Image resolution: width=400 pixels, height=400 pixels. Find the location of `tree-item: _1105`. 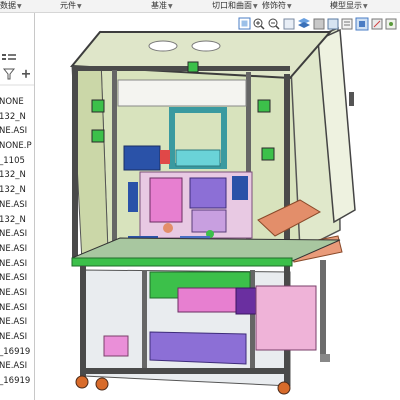

tree-item: _1105 is located at coordinates (17, 161).